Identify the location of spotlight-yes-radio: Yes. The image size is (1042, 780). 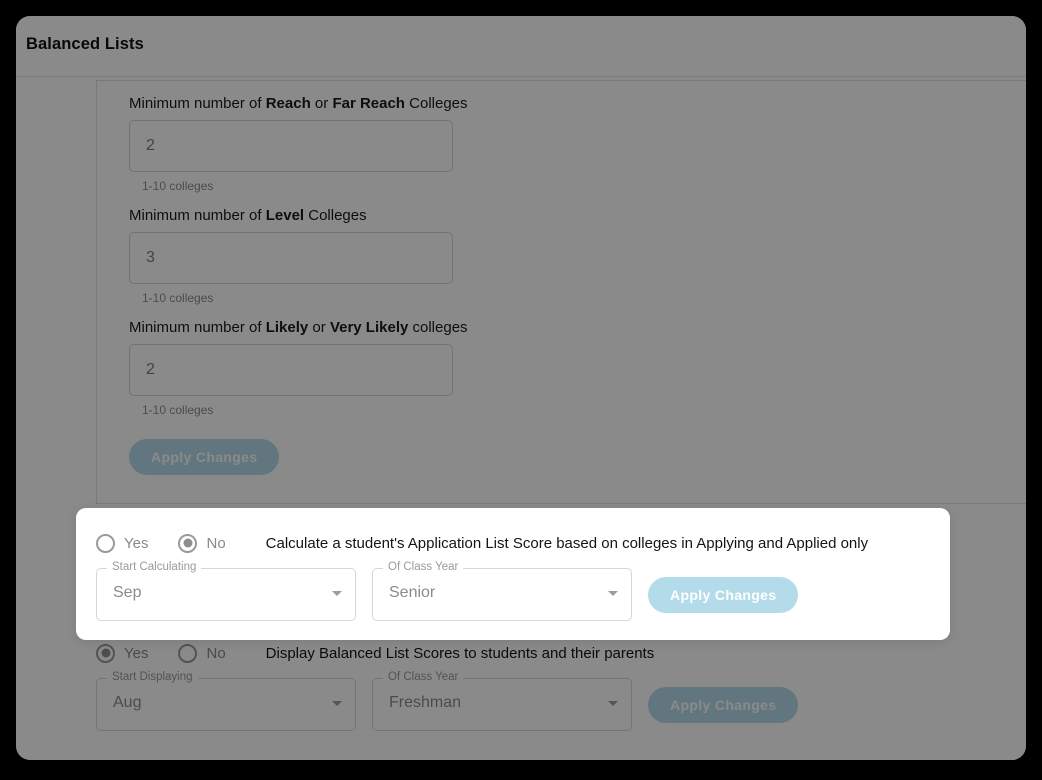
(133, 543).